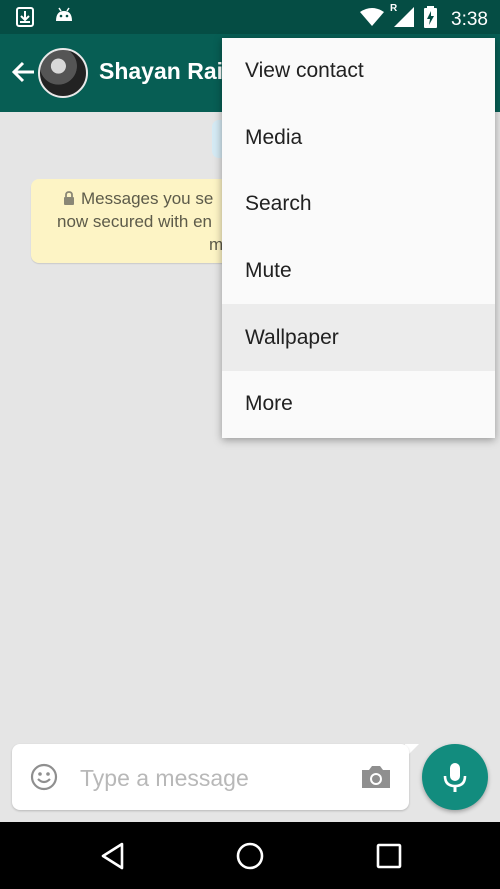 The width and height of the screenshot is (500, 889). What do you see at coordinates (358, 204) in the screenshot?
I see `menu-item-search: Search` at bounding box center [358, 204].